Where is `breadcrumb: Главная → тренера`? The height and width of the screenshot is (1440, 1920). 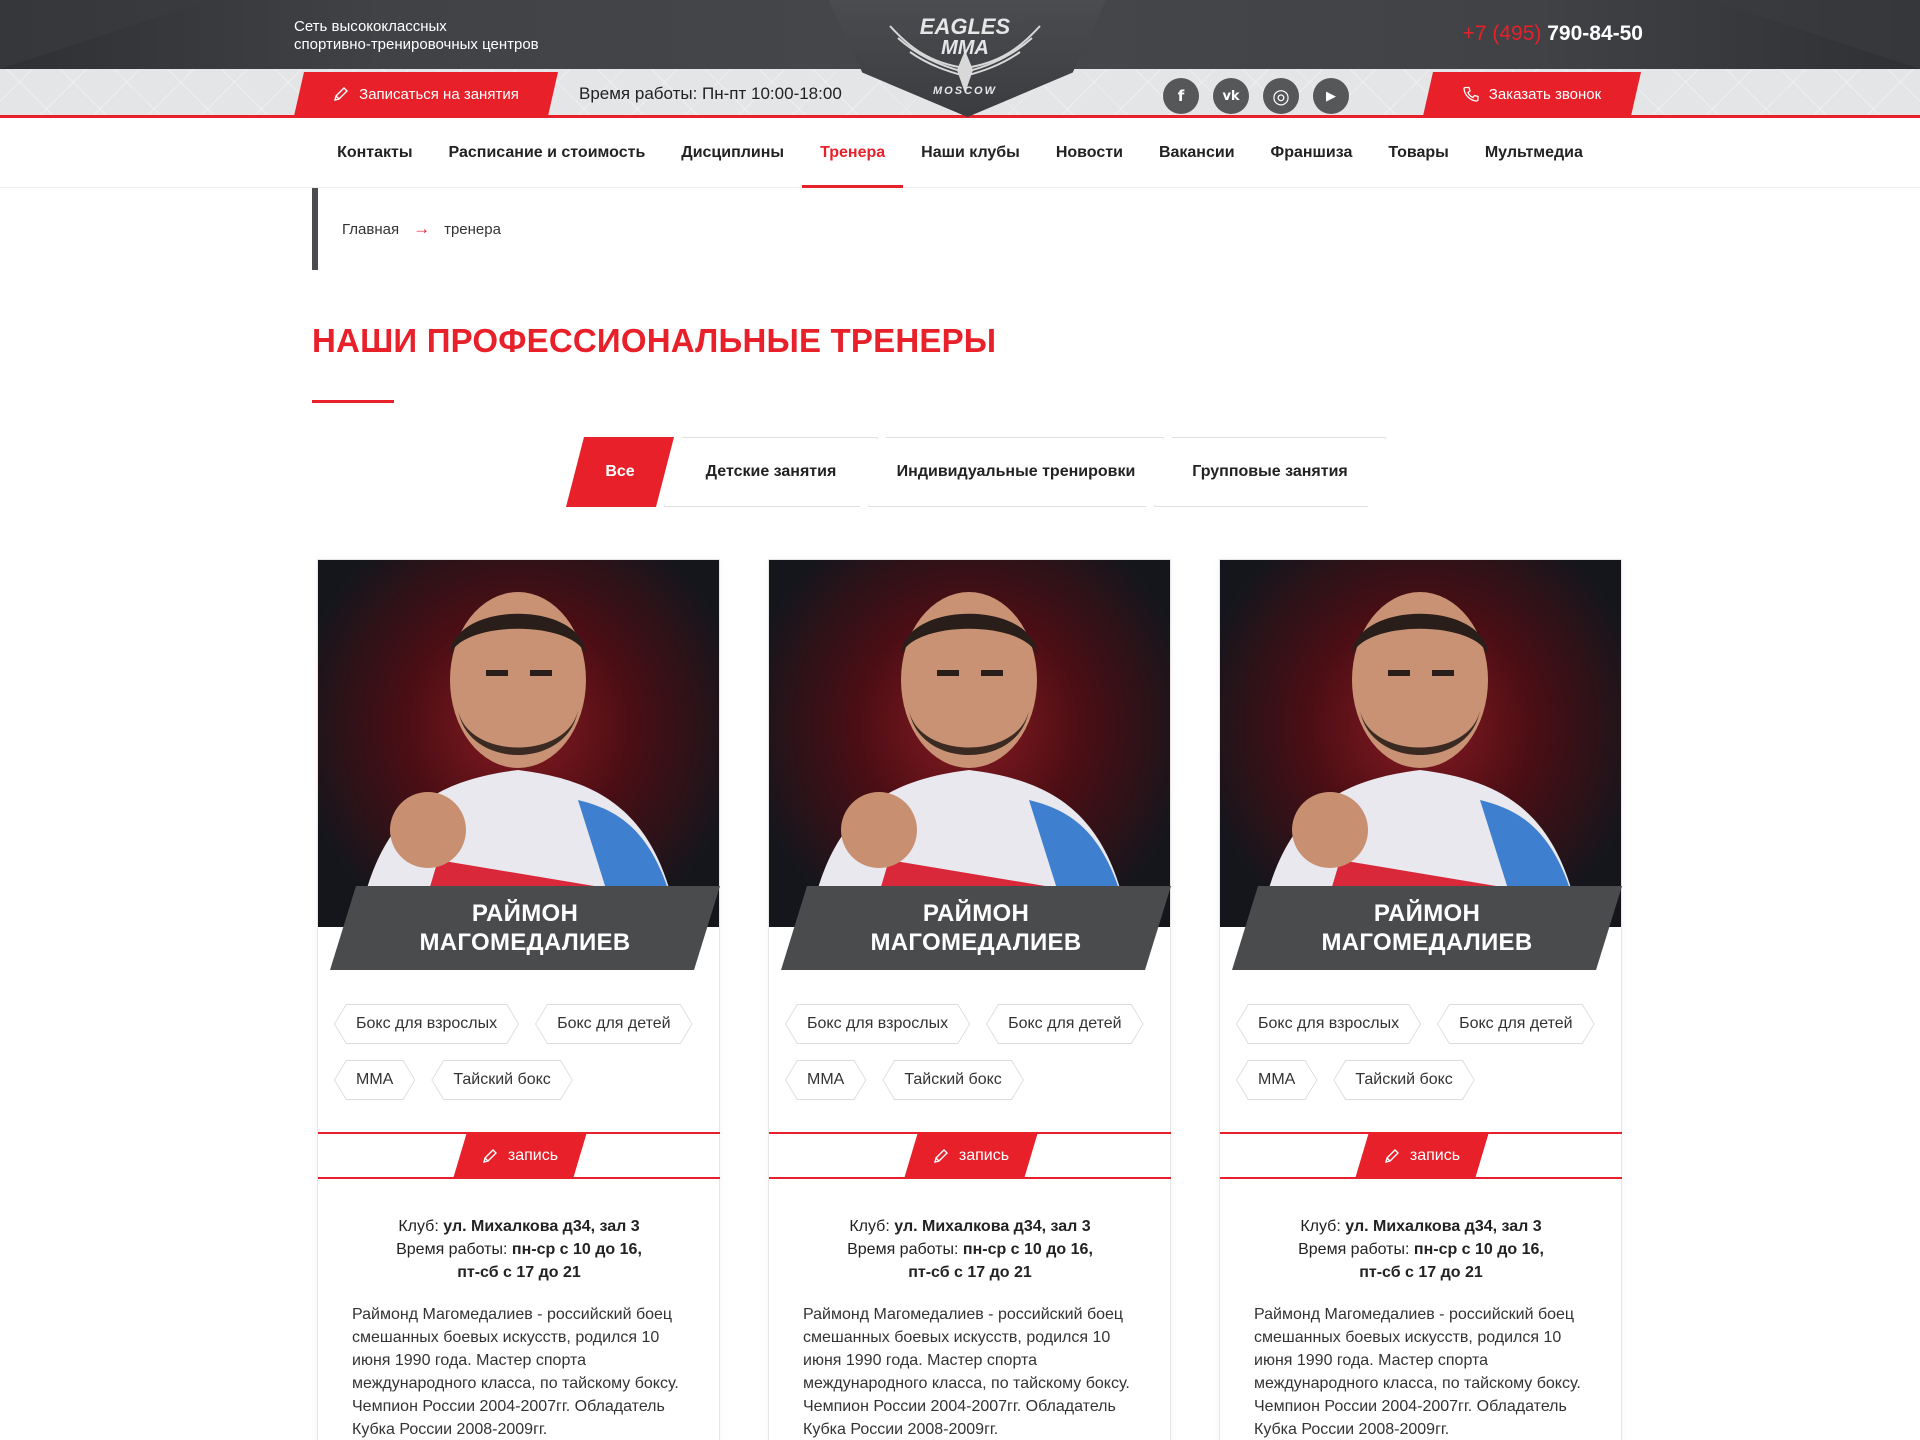
breadcrumb: Главная → тренера is located at coordinates (462, 229).